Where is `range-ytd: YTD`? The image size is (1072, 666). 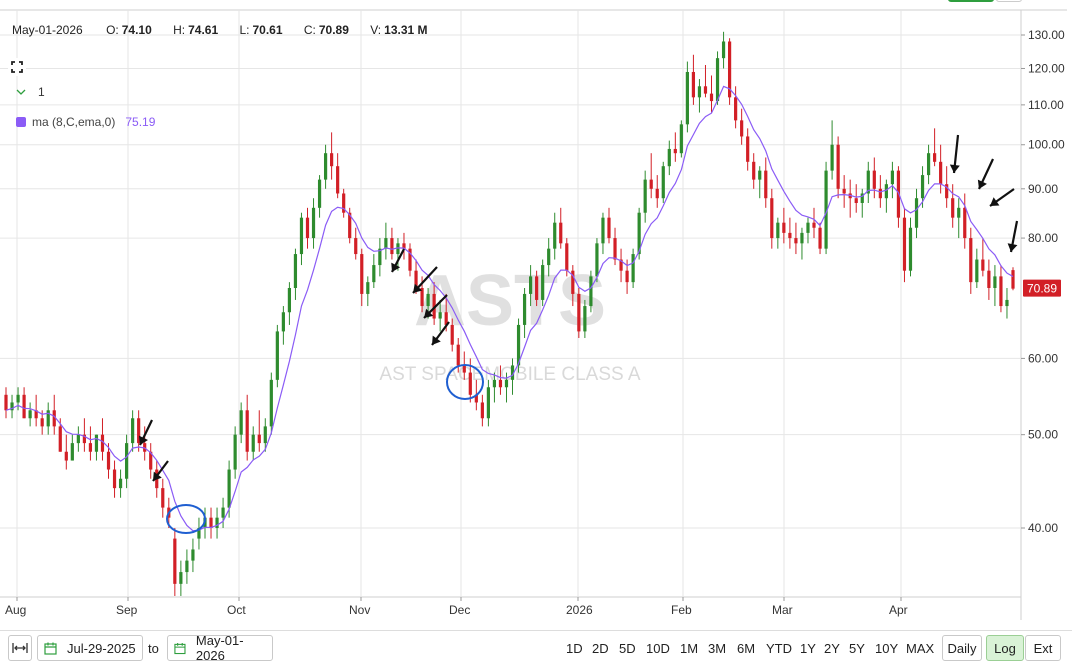
range-ytd: YTD is located at coordinates (779, 648).